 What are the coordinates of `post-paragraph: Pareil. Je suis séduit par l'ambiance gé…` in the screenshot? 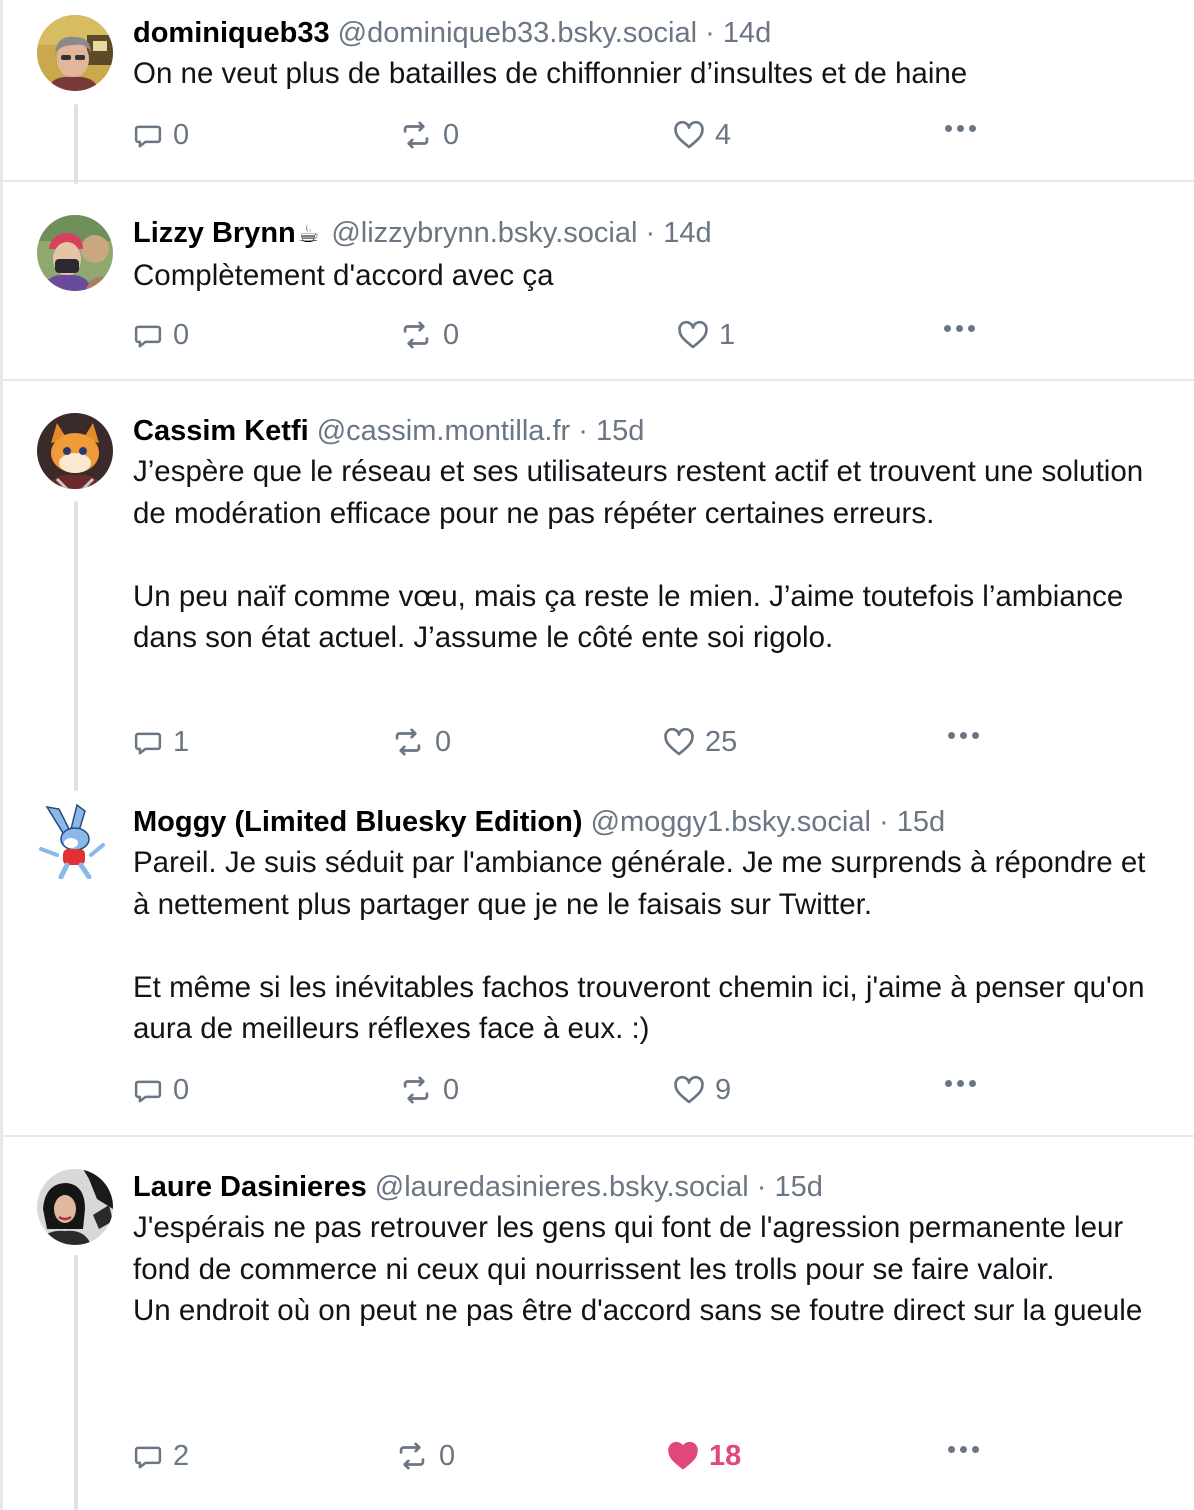 It's located at (643, 883).